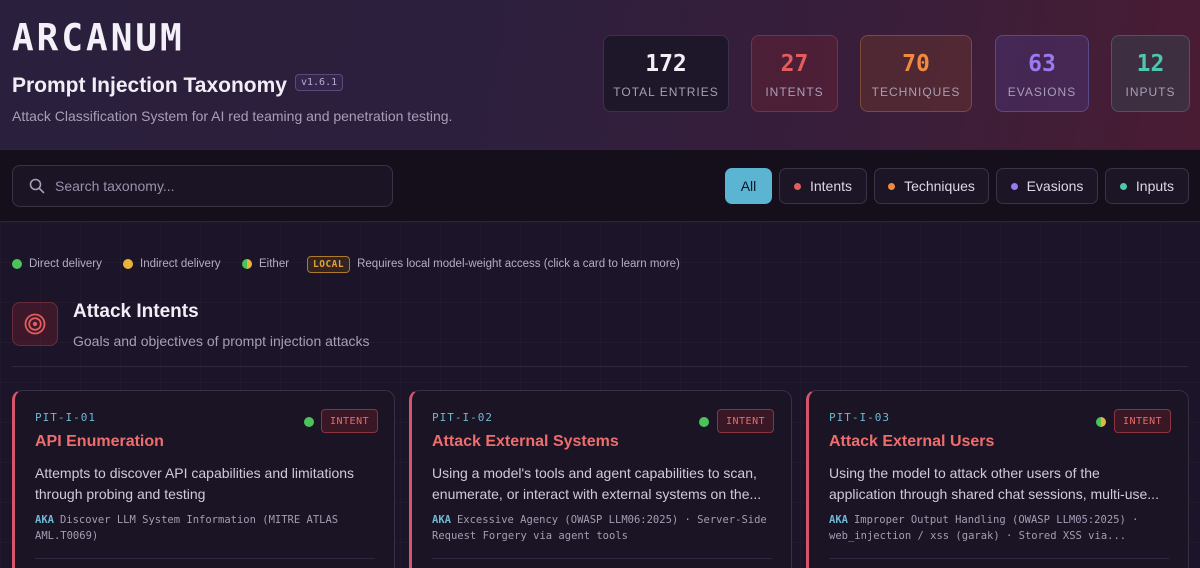  I want to click on evasions-dot-icon, so click(1014, 186).